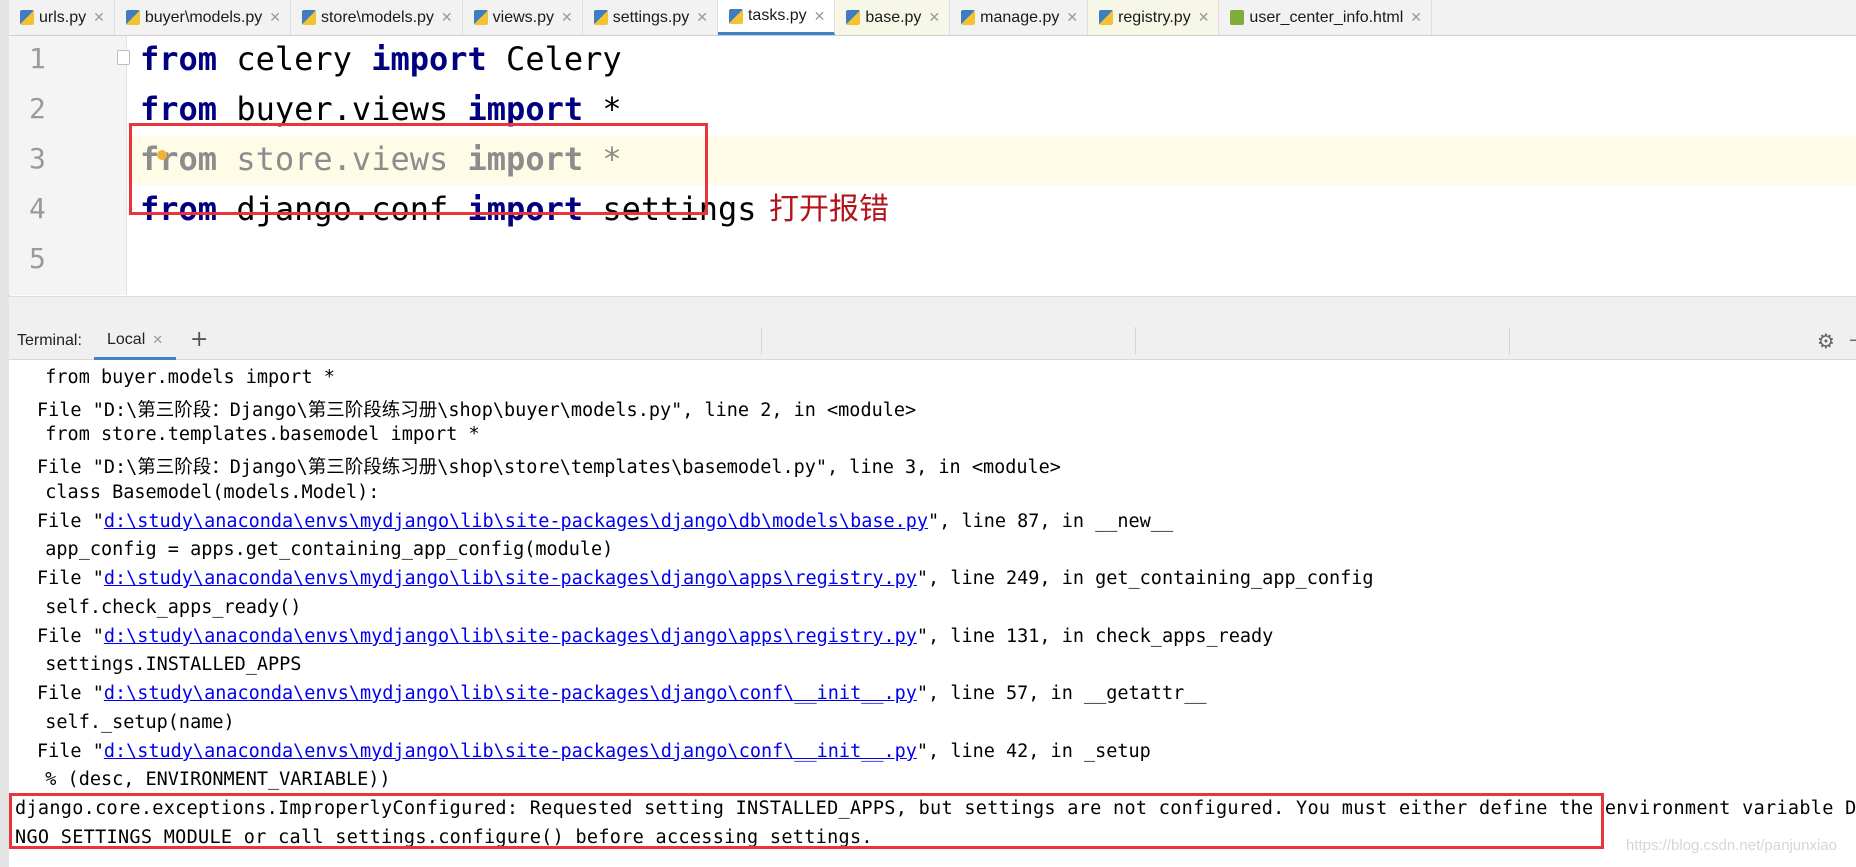 The height and width of the screenshot is (867, 1856). I want to click on tab-views: views.py ✕, so click(523, 17).